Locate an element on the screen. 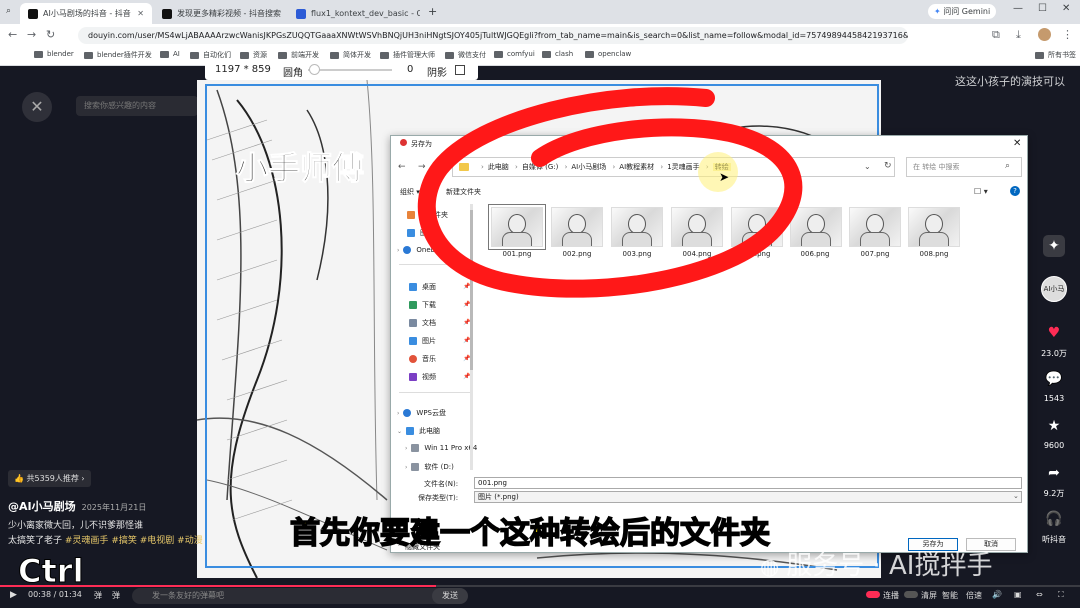  drive-icon is located at coordinates (415, 448).